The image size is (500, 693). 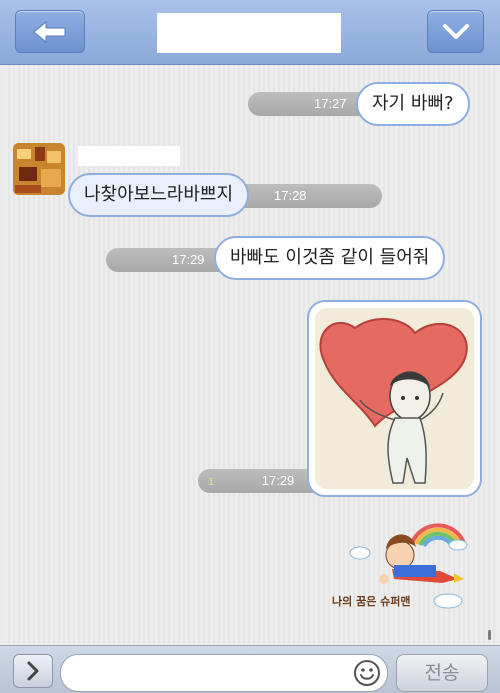 What do you see at coordinates (211, 482) in the screenshot?
I see `unread-count: 1` at bounding box center [211, 482].